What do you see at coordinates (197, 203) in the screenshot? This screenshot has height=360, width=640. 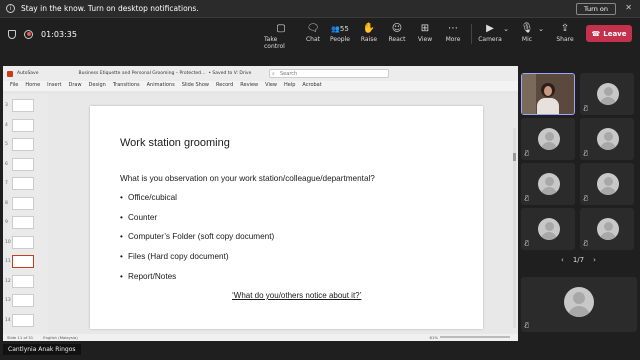 I see `bullet-item: Office/cubical` at bounding box center [197, 203].